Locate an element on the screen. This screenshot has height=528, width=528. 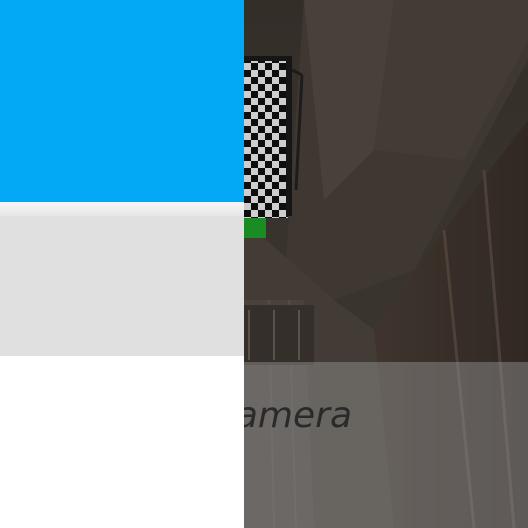
app-bar-shadow is located at coordinates (122, 209).